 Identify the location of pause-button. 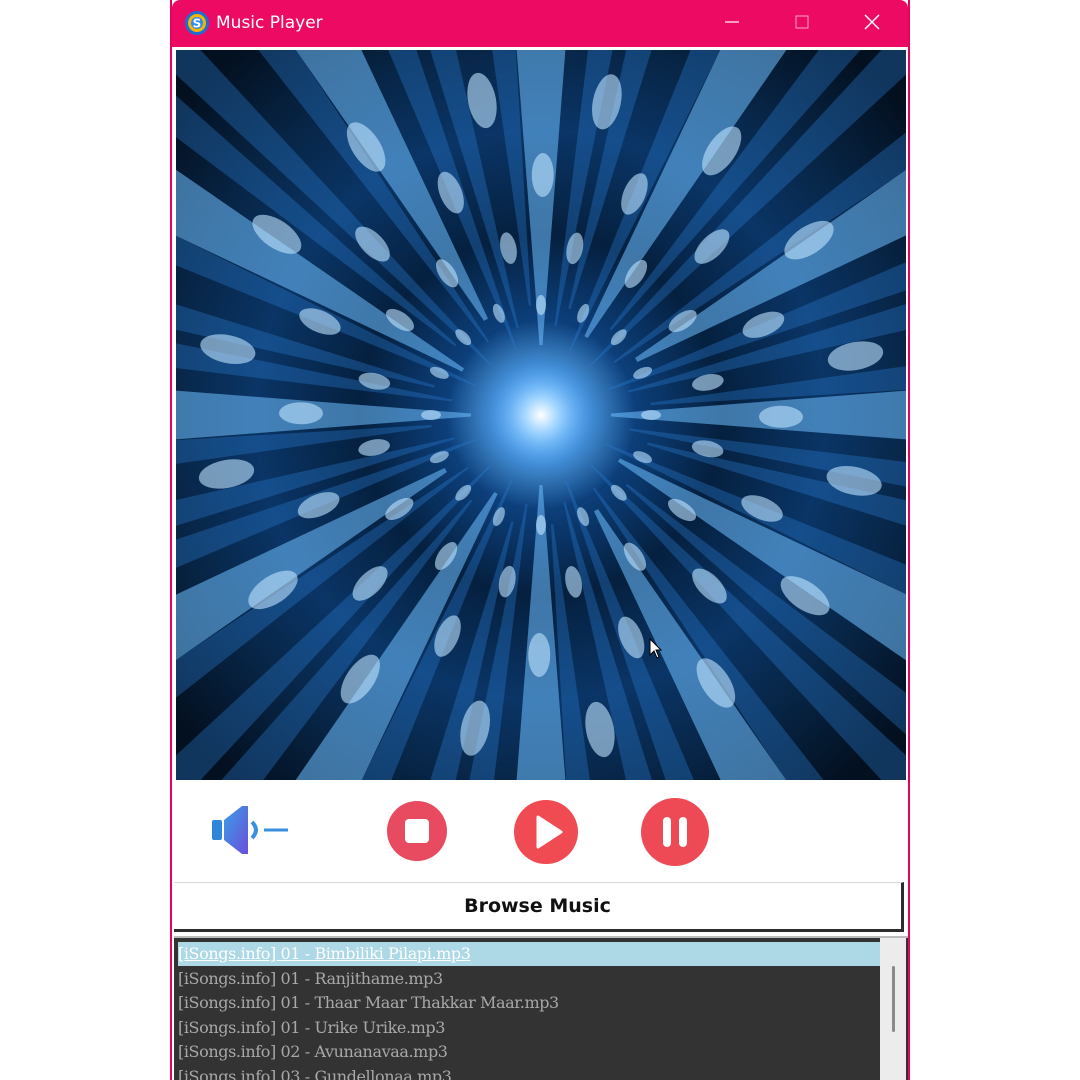
(675, 834).